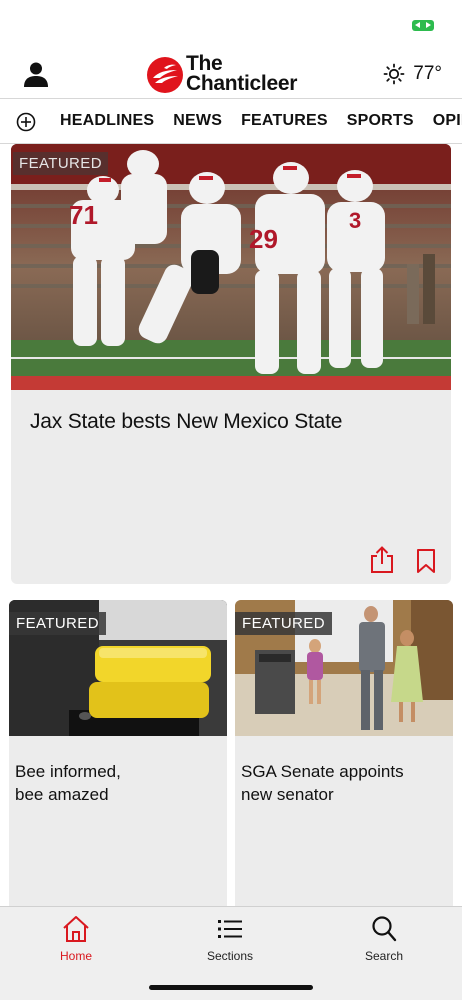 Image resolution: width=462 pixels, height=1000 pixels. What do you see at coordinates (36, 74) in the screenshot?
I see `person-icon` at bounding box center [36, 74].